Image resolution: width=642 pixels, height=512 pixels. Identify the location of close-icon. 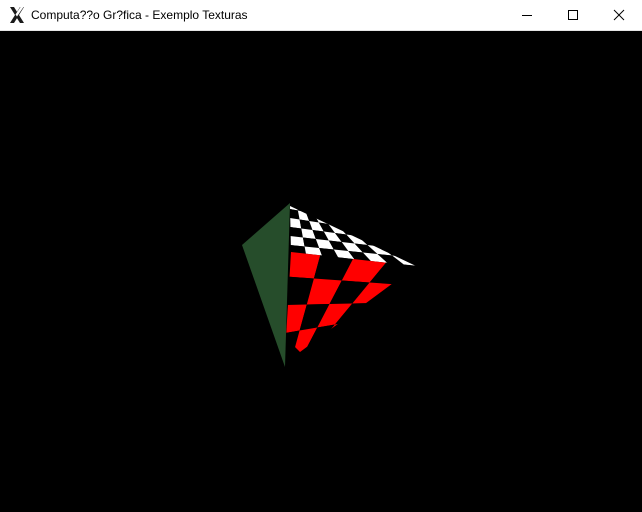
(619, 15).